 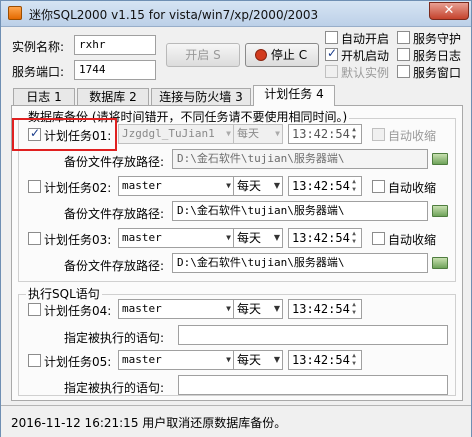 I want to click on task04-time-spinner: 13:42:54 ▲ ▼, so click(x=325, y=309).